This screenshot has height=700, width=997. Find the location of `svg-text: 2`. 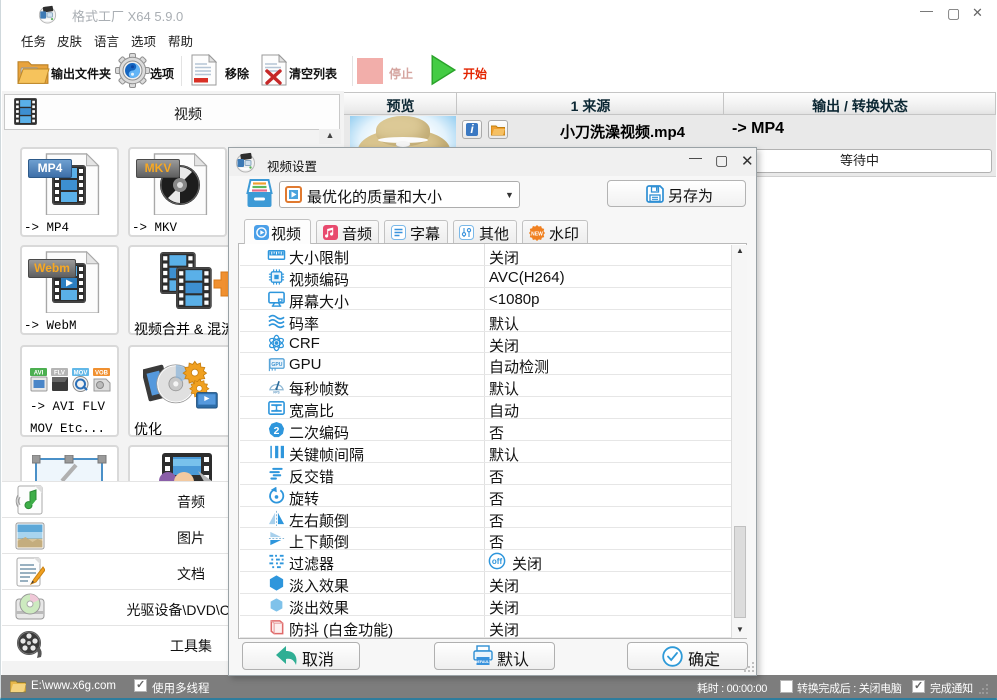

svg-text: 2 is located at coordinates (277, 431).